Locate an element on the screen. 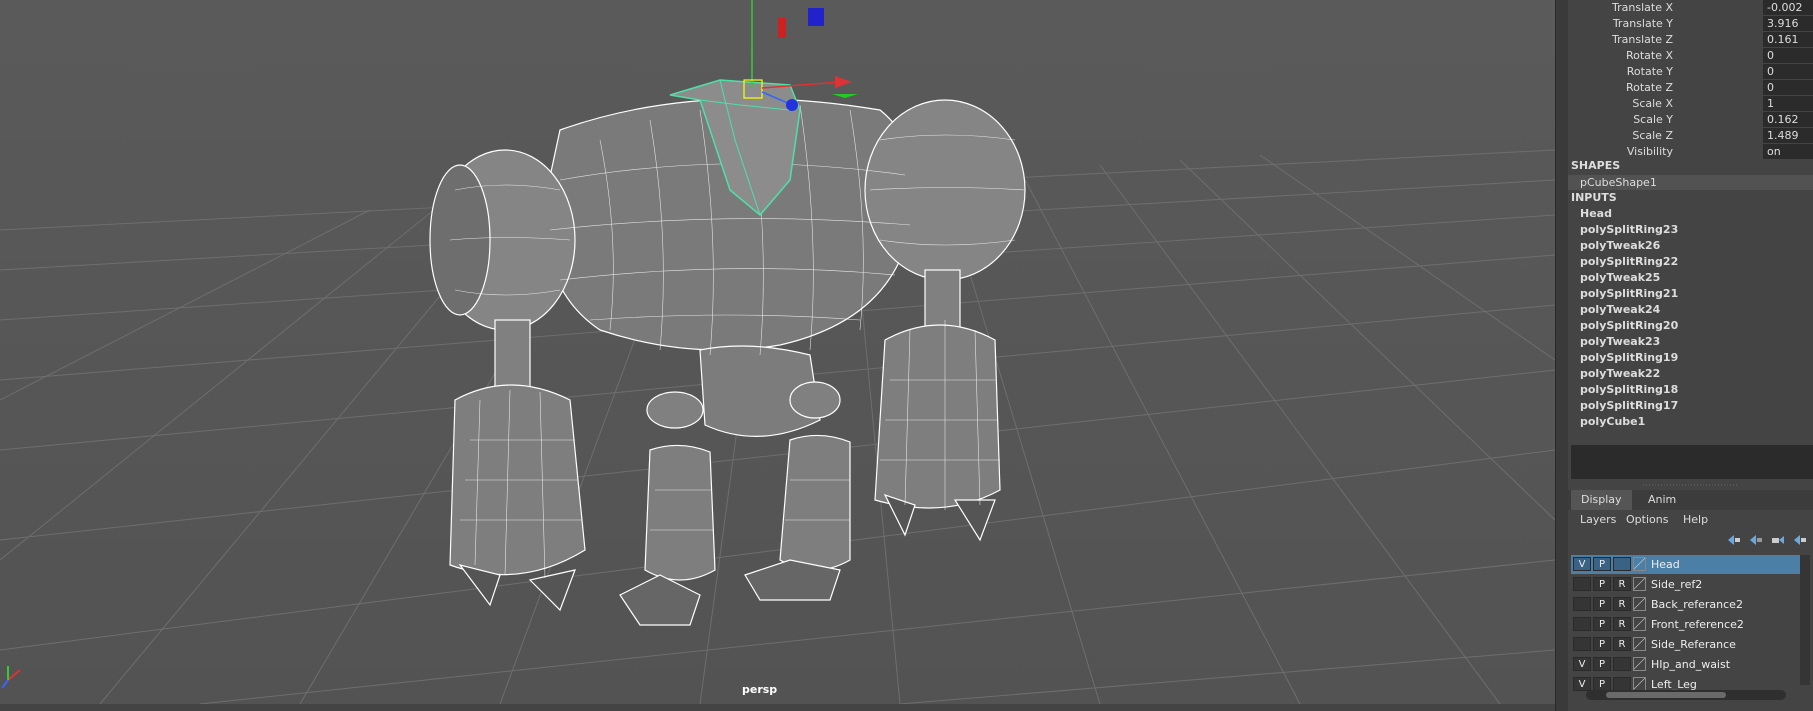  layer-name: Back_referance2 is located at coordinates (1697, 604).